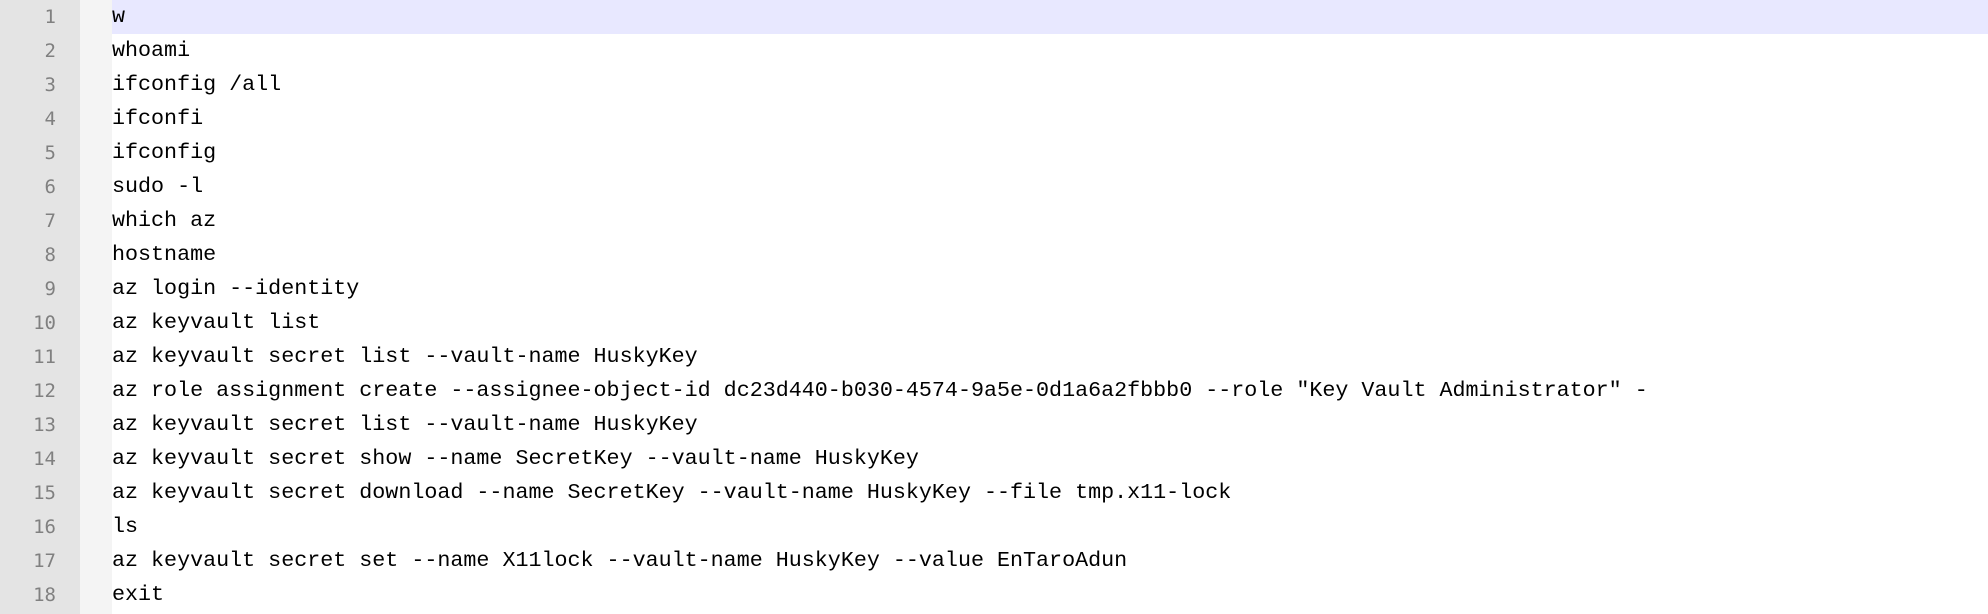 The width and height of the screenshot is (1988, 614). Describe the element at coordinates (50, 255) in the screenshot. I see `line-number: 8` at that location.